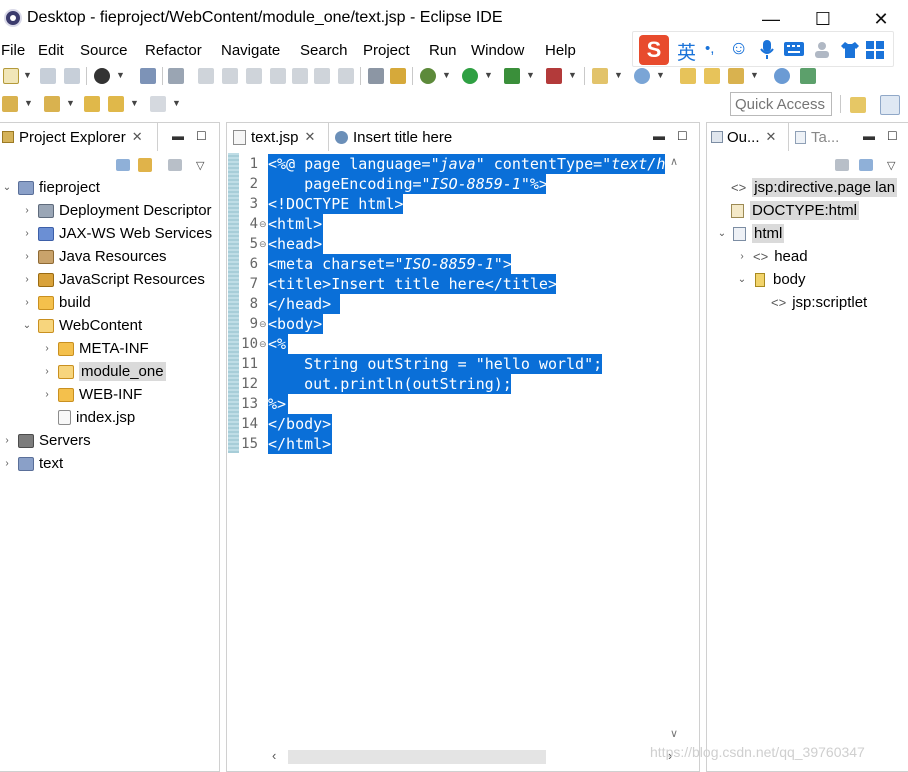 This screenshot has width=908, height=772. Describe the element at coordinates (13, 50) in the screenshot. I see `menu-file: File` at that location.